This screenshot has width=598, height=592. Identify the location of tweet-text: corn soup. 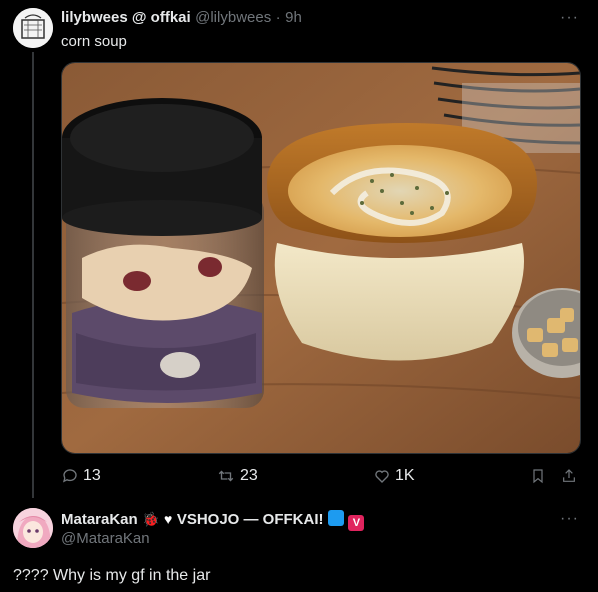
(94, 41).